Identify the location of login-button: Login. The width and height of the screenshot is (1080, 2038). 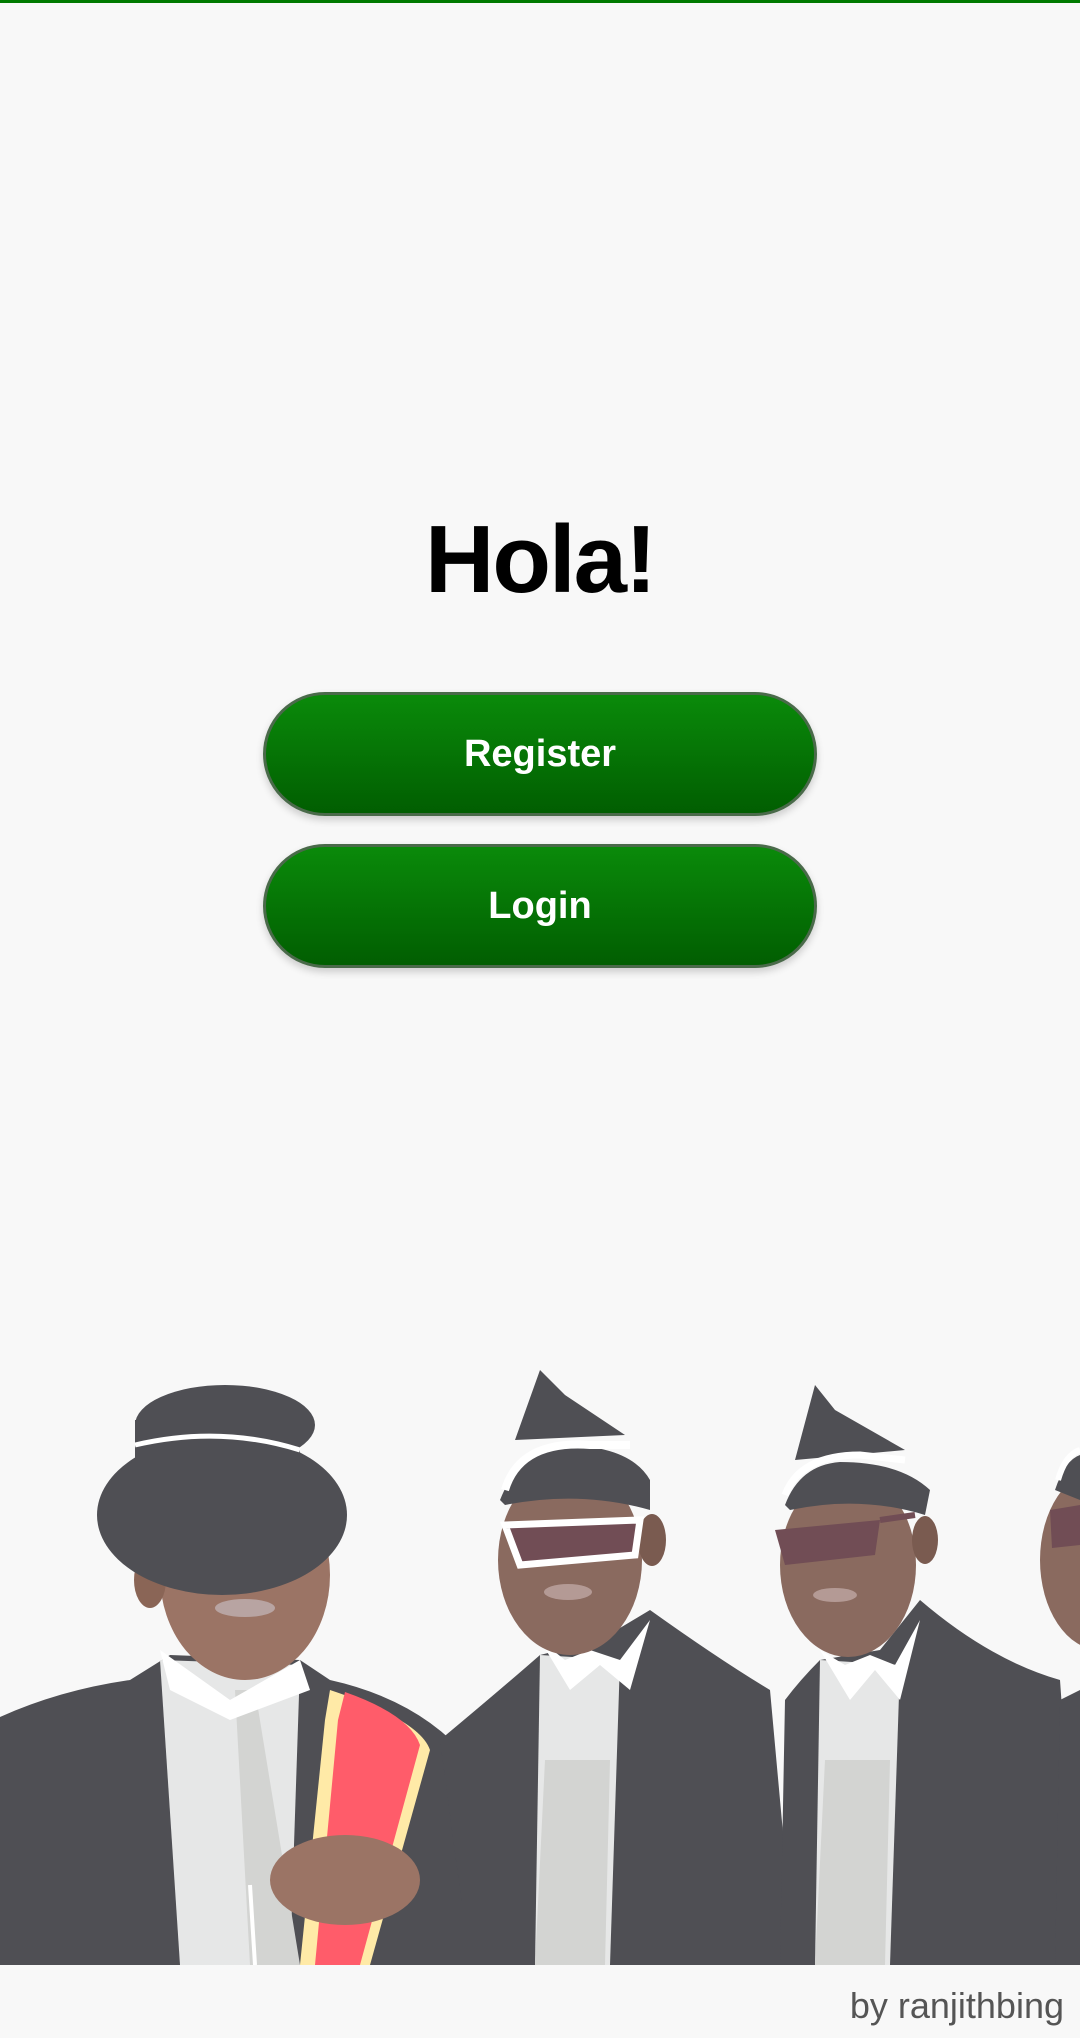
(540, 906).